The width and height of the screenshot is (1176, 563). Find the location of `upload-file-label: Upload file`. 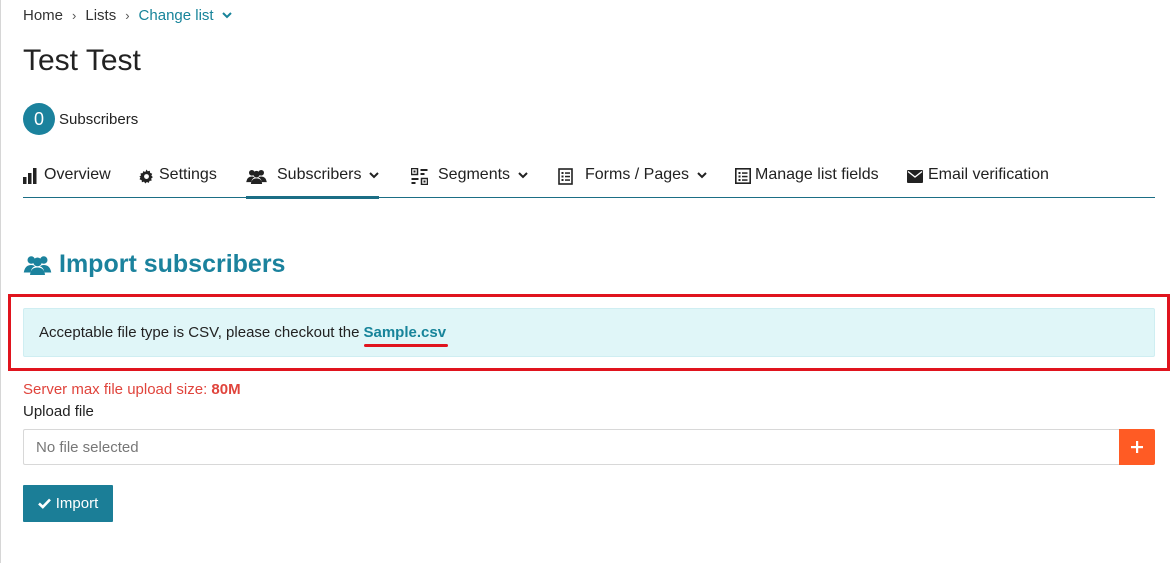

upload-file-label: Upload file is located at coordinates (58, 411).